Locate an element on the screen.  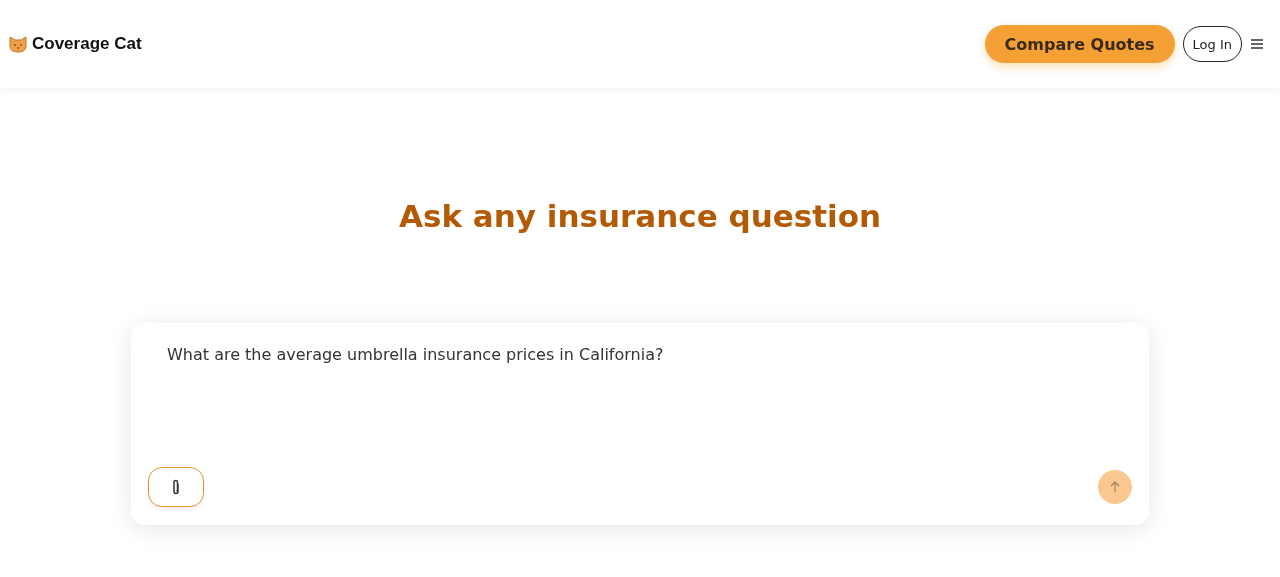
page-heading: Ask any insurance question is located at coordinates (640, 216).